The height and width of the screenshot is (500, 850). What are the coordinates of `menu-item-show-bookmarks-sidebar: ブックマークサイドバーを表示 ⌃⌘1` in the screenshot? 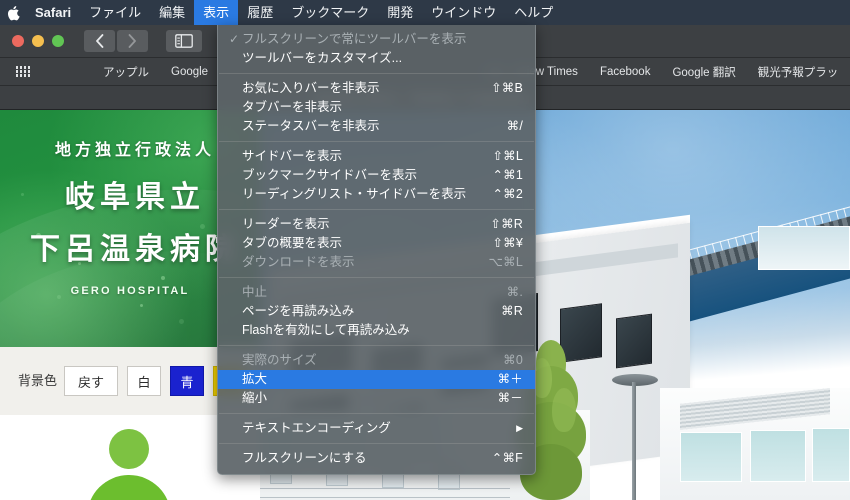 It's located at (376, 175).